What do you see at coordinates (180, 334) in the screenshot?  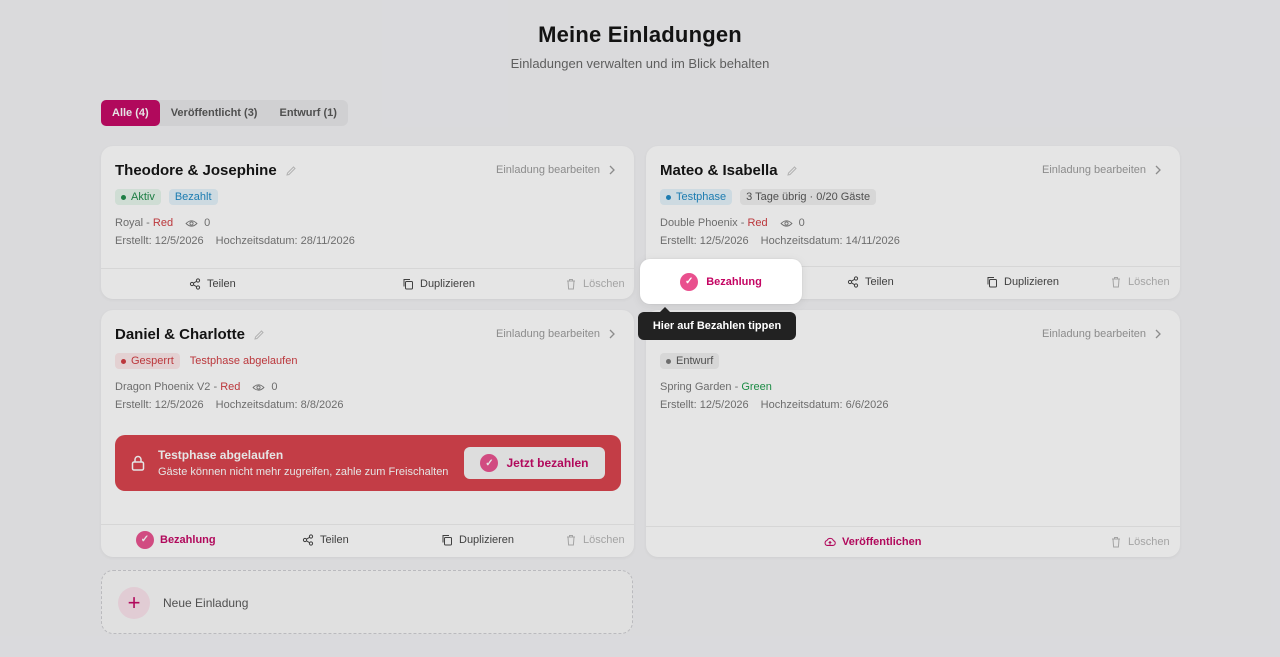 I see `invitation-name: Daniel & Charlotte` at bounding box center [180, 334].